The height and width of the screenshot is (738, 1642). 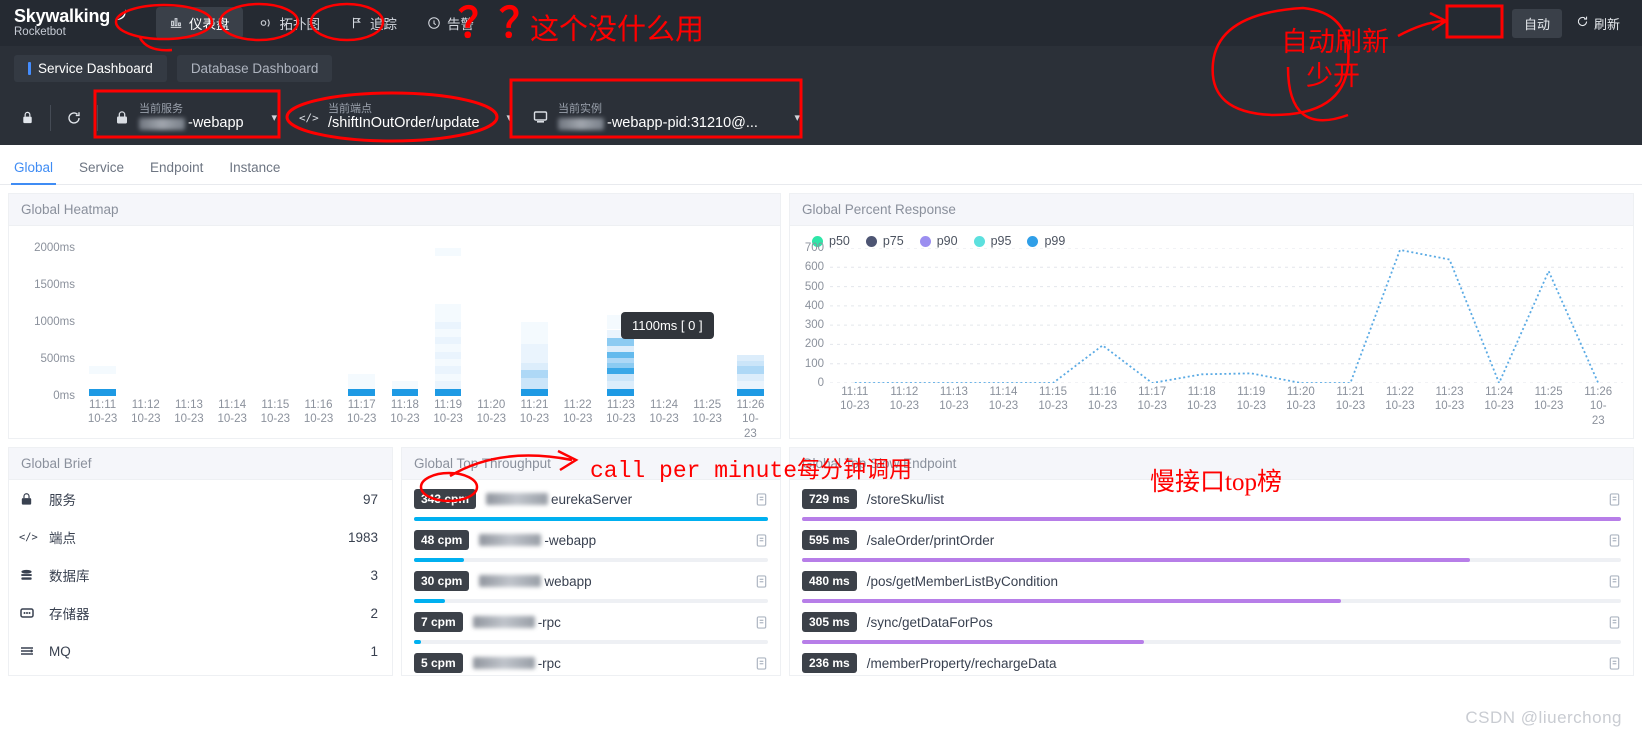 I want to click on list-item: 236 ms/memberProperty/rechargeData, so click(x=1211, y=659).